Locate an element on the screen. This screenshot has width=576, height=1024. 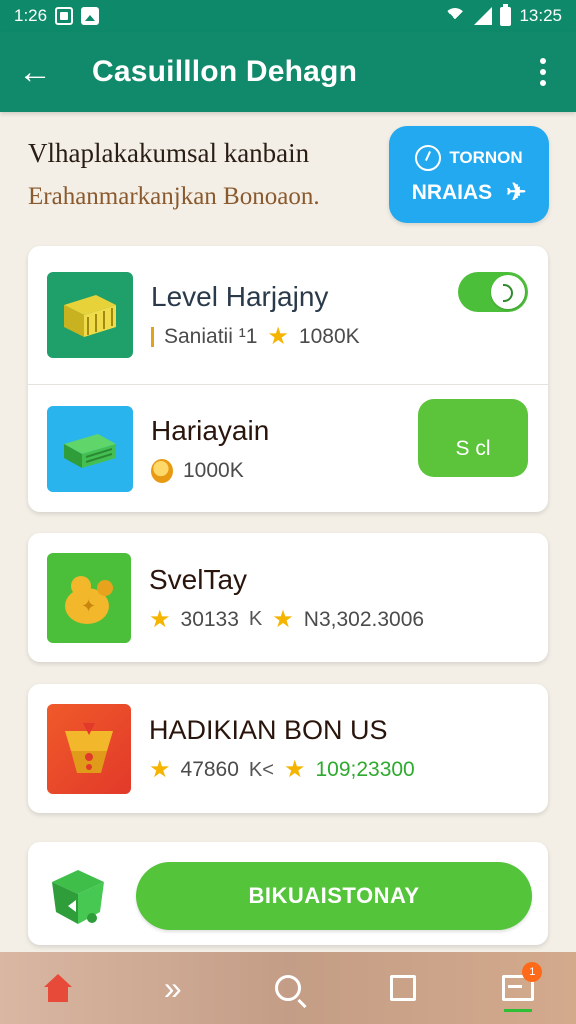
nav-forward: » is located at coordinates (173, 988).